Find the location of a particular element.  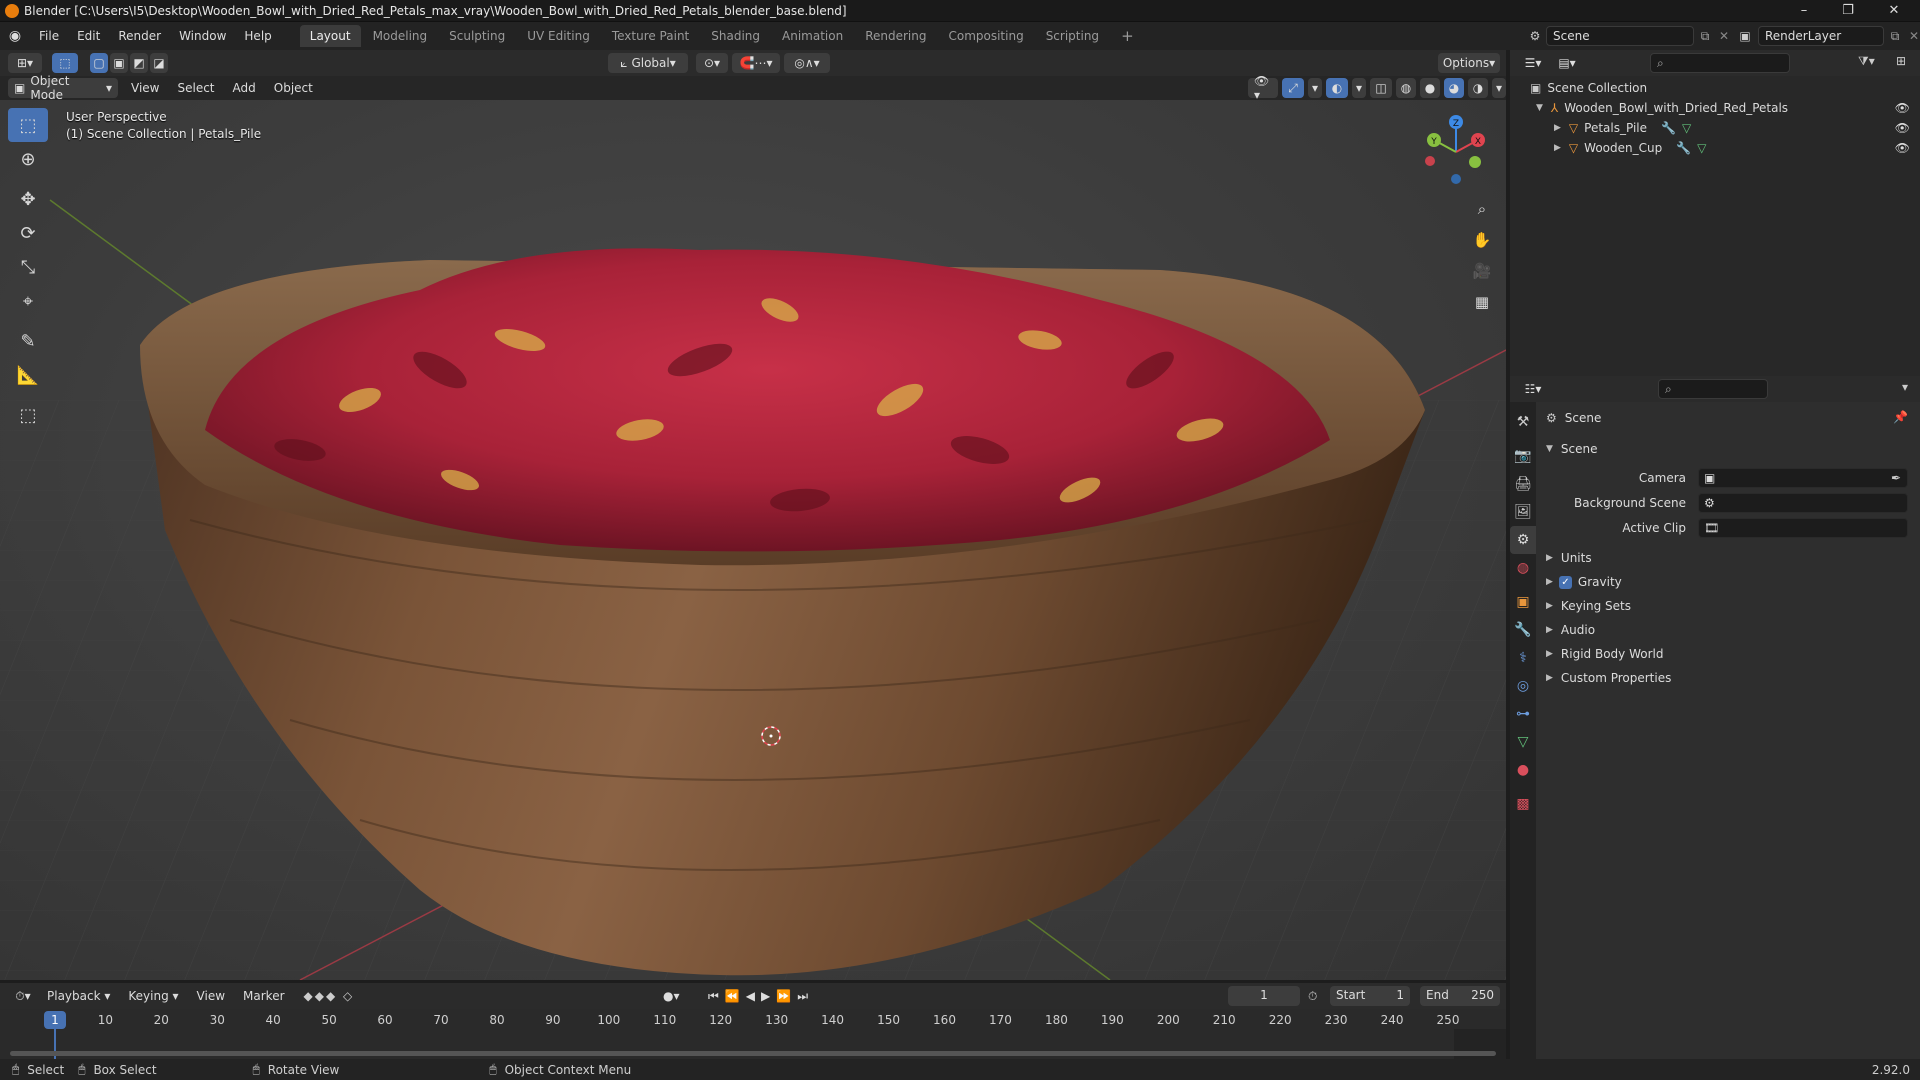

move-tool-icon: ✥ is located at coordinates (28, 199).